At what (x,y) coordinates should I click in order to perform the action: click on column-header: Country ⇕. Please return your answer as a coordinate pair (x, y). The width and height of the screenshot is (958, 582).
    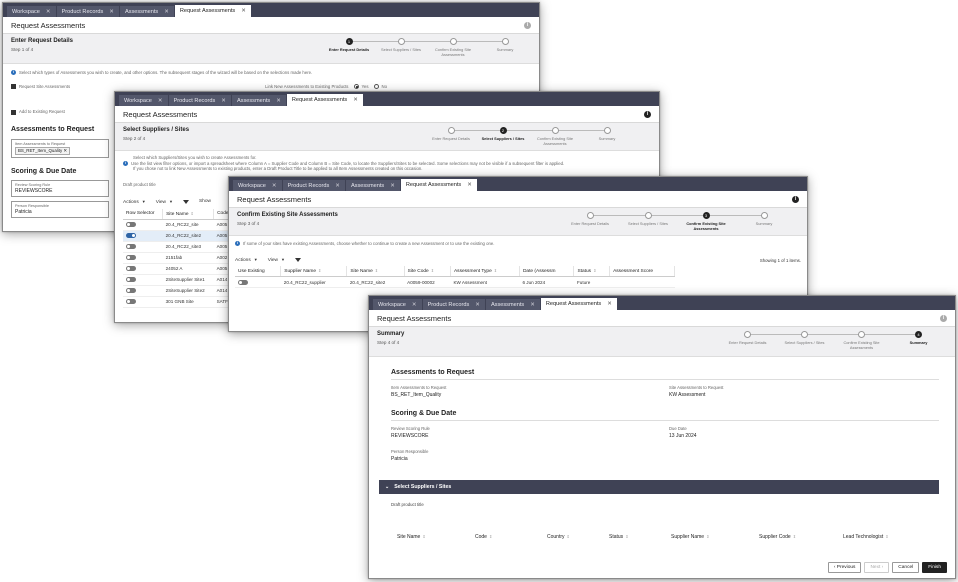
    Looking at the image, I should click on (578, 537).